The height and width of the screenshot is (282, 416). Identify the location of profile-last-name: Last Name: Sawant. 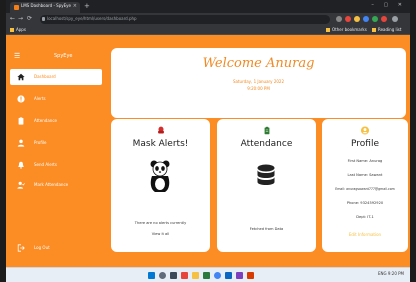
(365, 175).